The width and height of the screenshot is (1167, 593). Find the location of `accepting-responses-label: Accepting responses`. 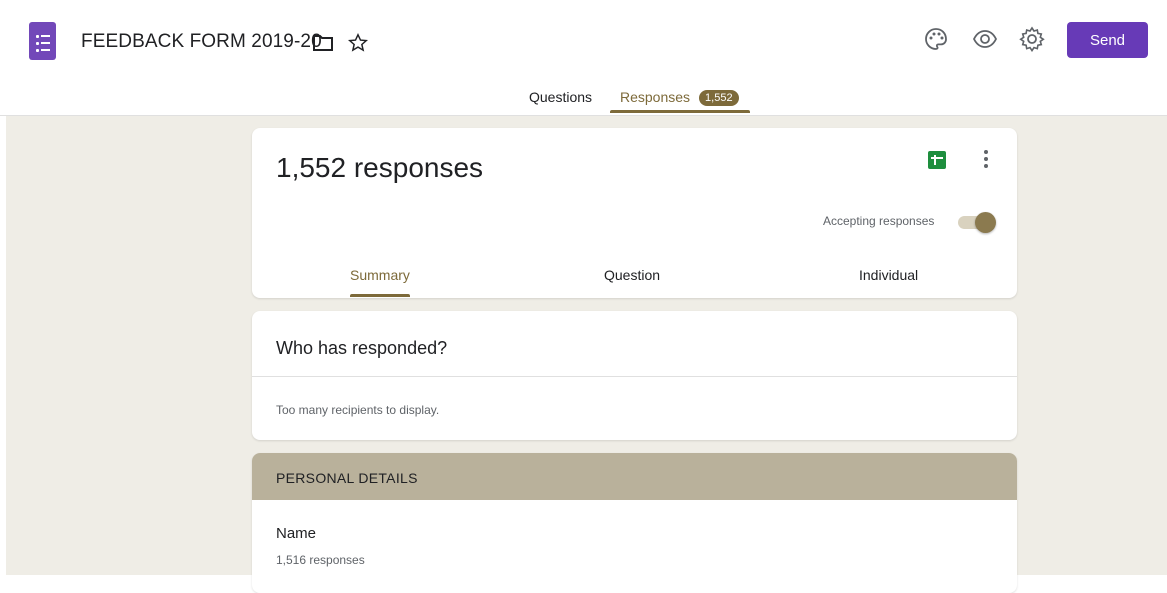

accepting-responses-label: Accepting responses is located at coordinates (879, 221).